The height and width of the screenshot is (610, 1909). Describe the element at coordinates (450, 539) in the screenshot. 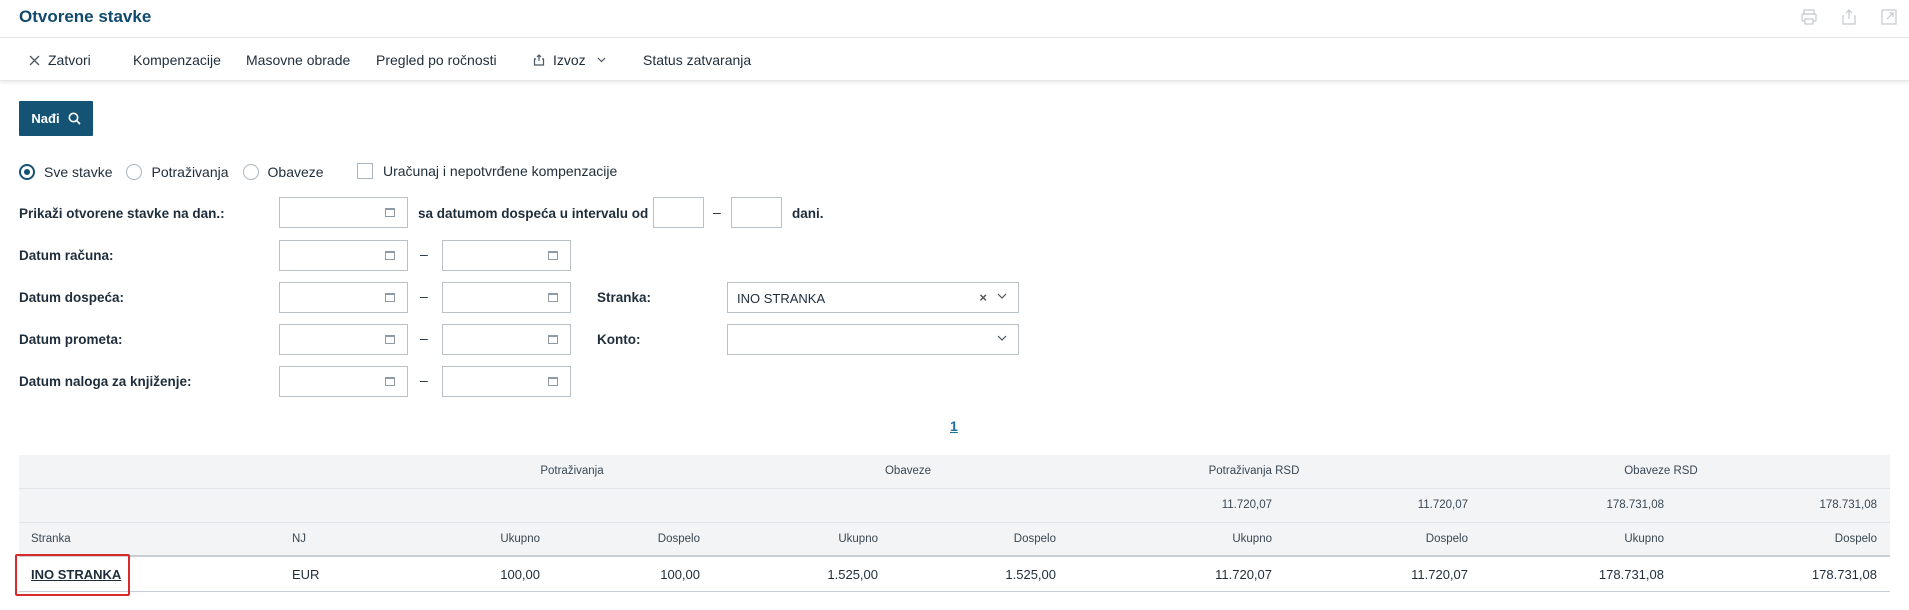

I see `col-rec-total: Ukupno` at that location.